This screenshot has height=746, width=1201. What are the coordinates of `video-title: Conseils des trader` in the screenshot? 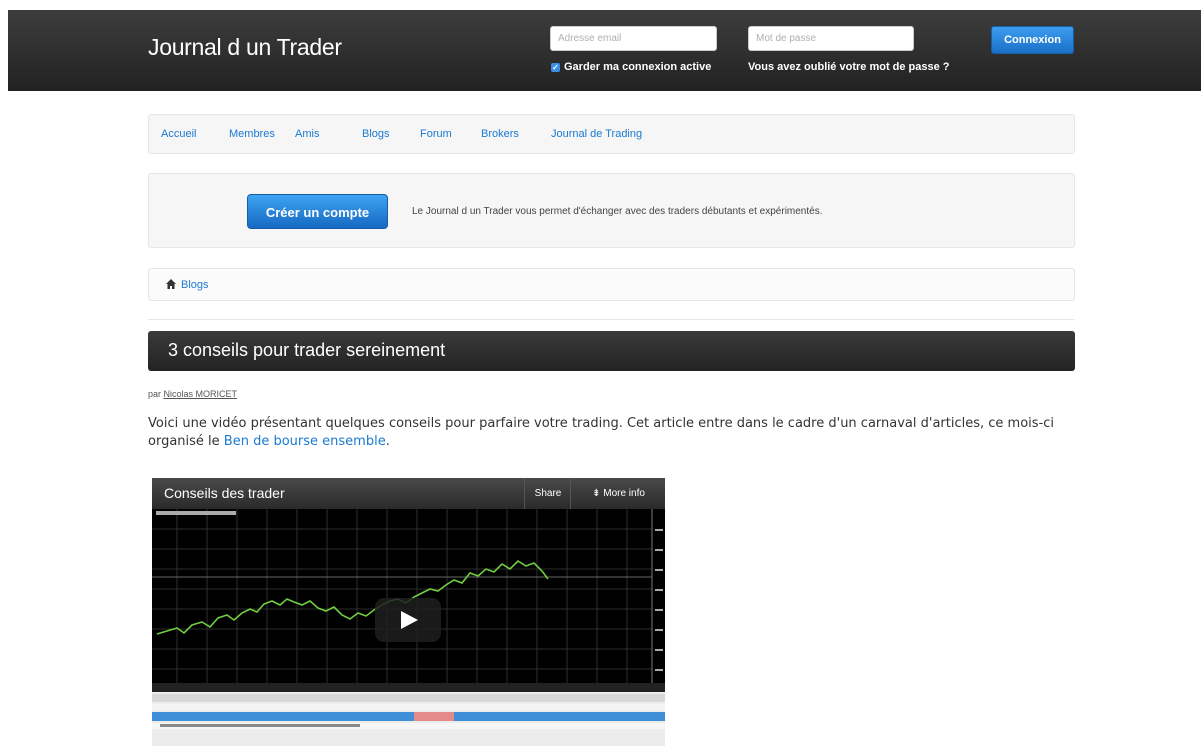 It's located at (224, 493).